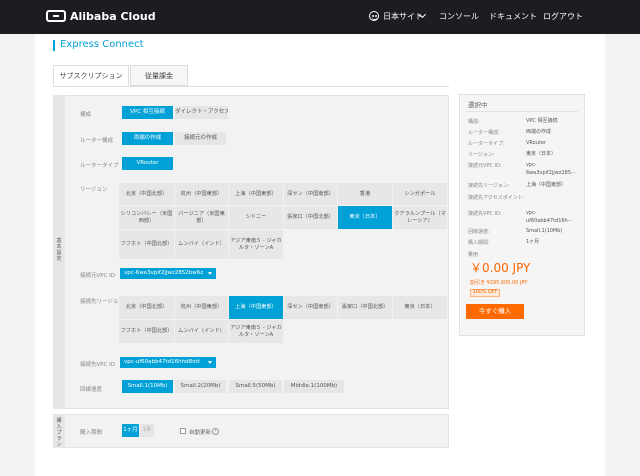  I want to click on purchase-plan-section-label: 購入プラン, so click(59, 433).